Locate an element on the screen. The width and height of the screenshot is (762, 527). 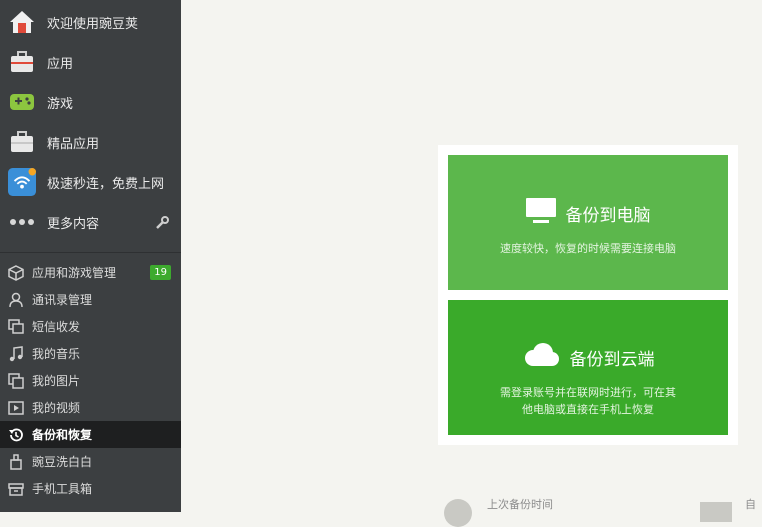
backup-to-cloud-button: 备份到云端 需登录账号并在联网时进行，可在其 他电脑或直接在手机上恢复 is located at coordinates (588, 367).